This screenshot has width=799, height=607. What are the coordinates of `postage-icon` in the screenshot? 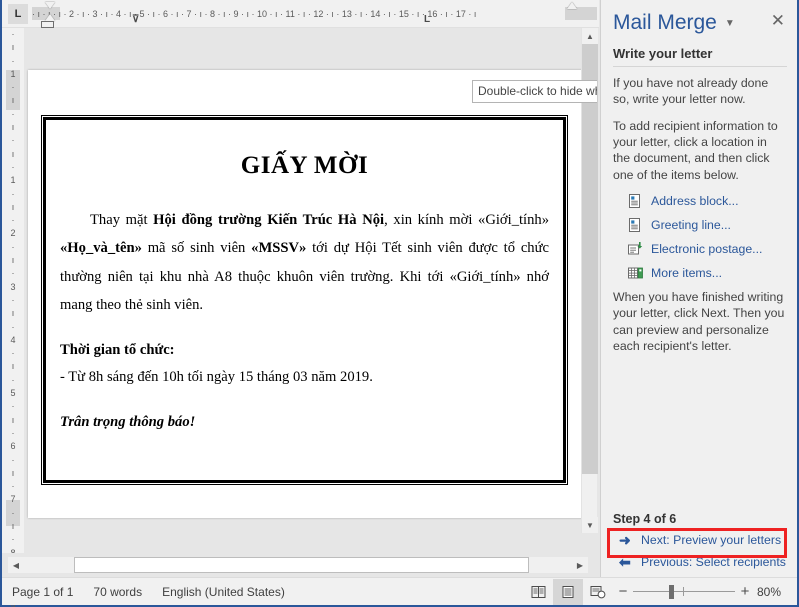 It's located at (636, 249).